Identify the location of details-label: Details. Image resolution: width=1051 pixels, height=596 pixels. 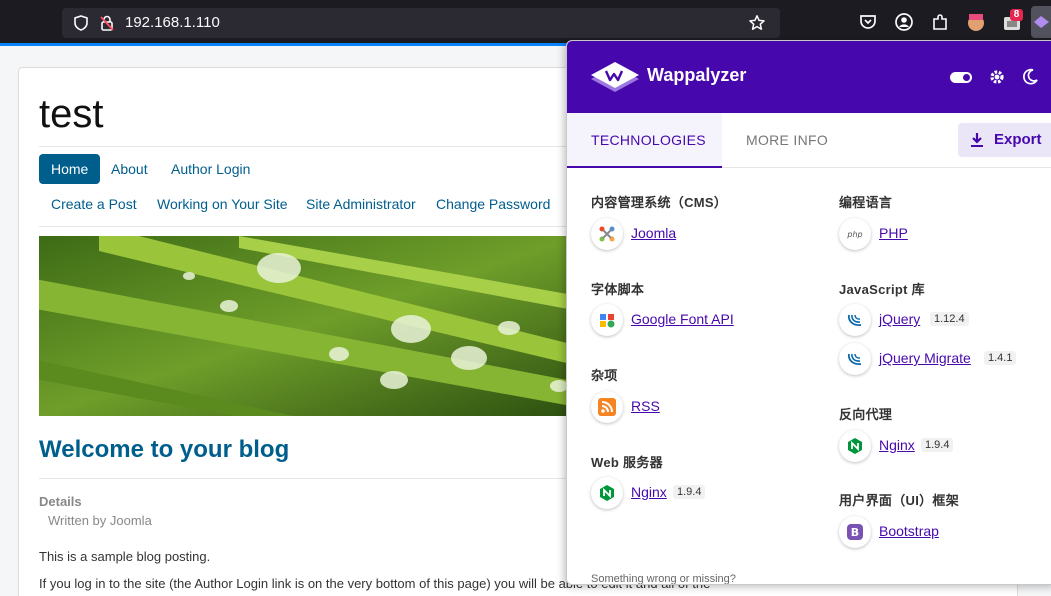
(60, 501).